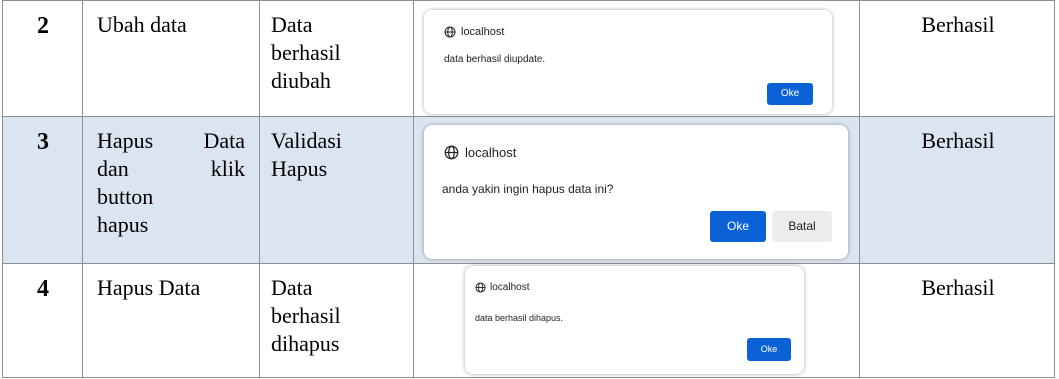 The height and width of the screenshot is (379, 1059). I want to click on row-number: 4, so click(43, 289).